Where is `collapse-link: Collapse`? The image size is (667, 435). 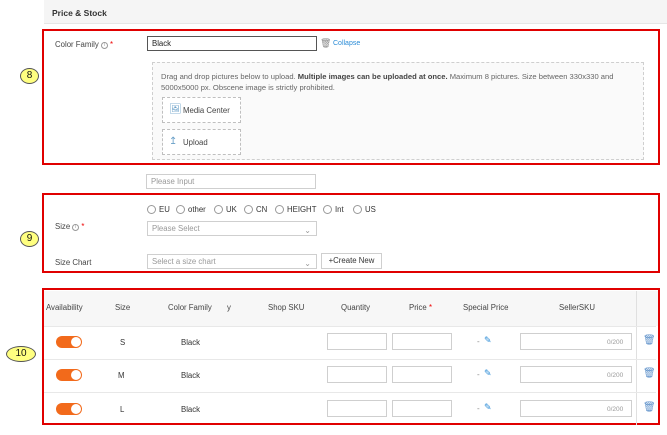
collapse-link: Collapse is located at coordinates (346, 43).